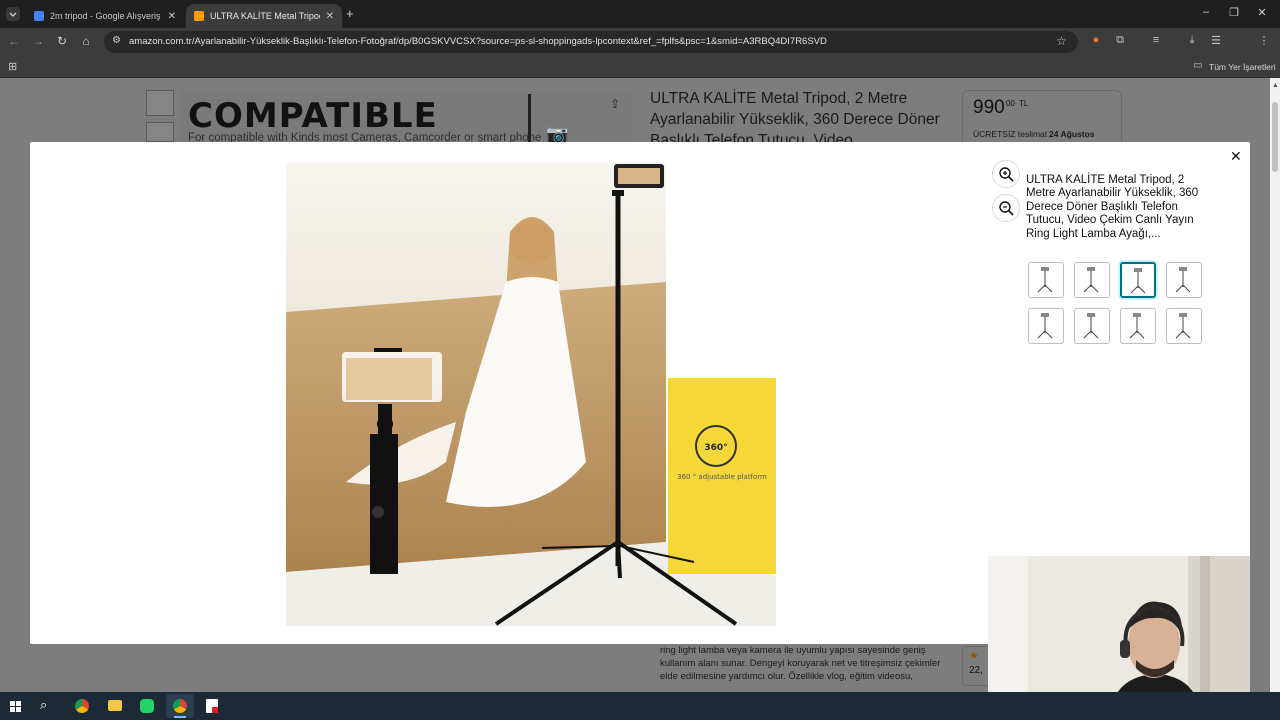 This screenshot has height=720, width=1280. Describe the element at coordinates (1216, 40) in the screenshot. I see `reading-list-icon: ☰` at that location.